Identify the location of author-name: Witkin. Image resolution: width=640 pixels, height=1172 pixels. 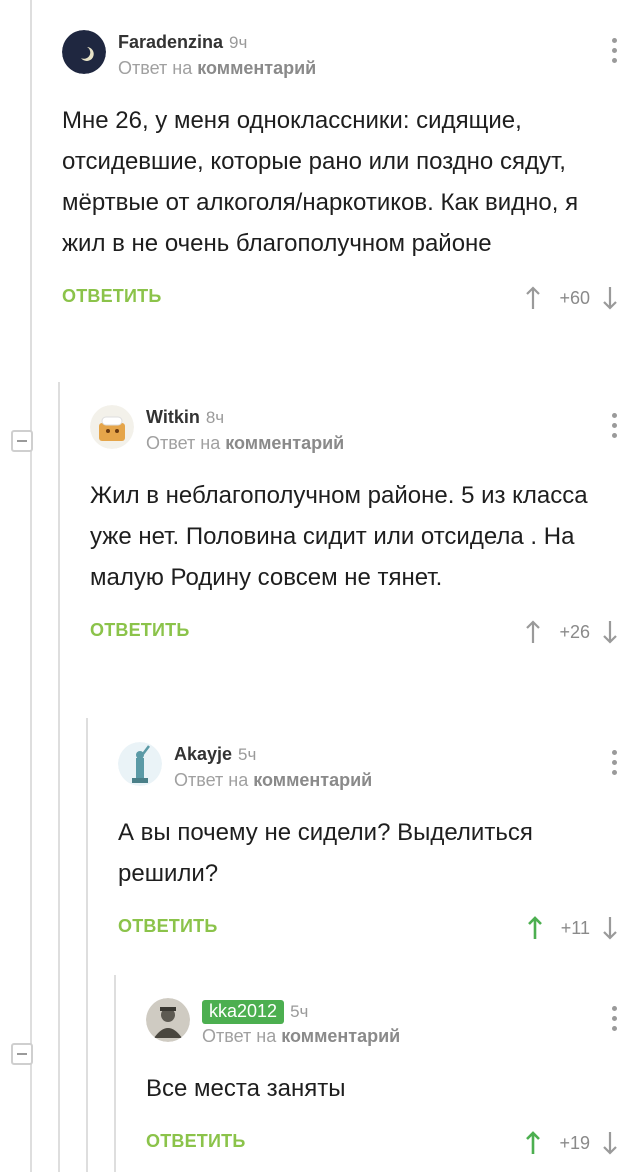
(173, 417).